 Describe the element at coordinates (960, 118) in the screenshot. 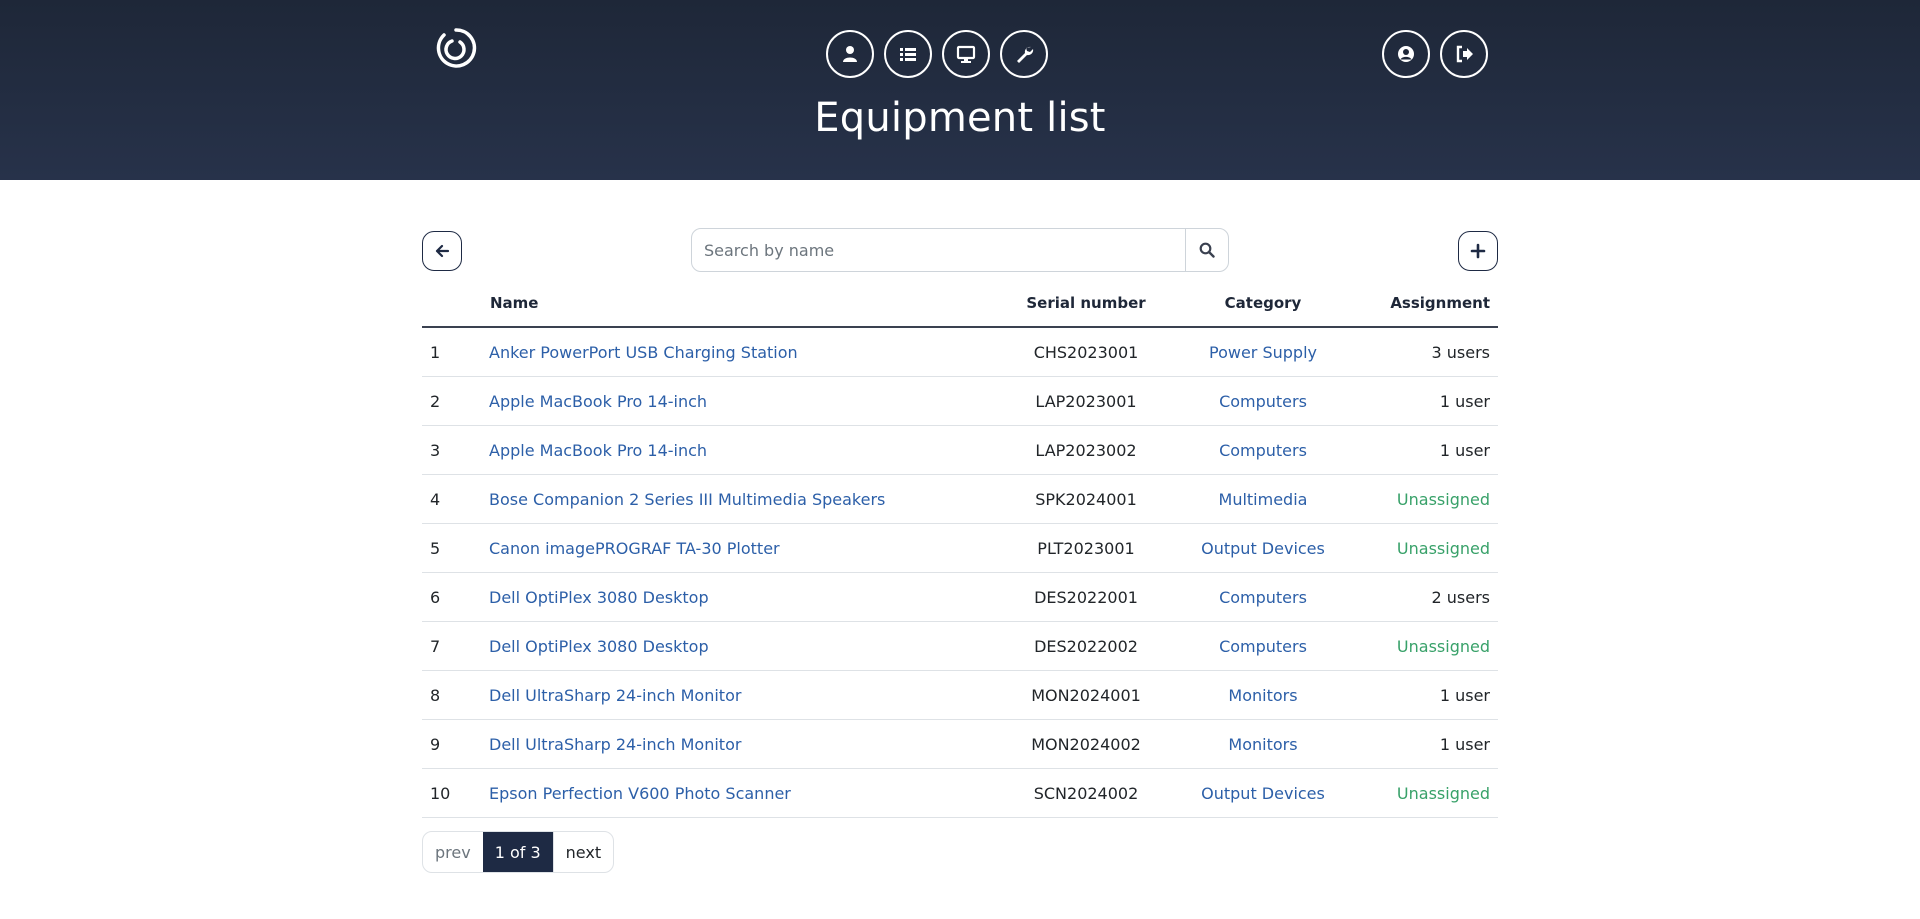

I see `page-title: Equipment list` at that location.